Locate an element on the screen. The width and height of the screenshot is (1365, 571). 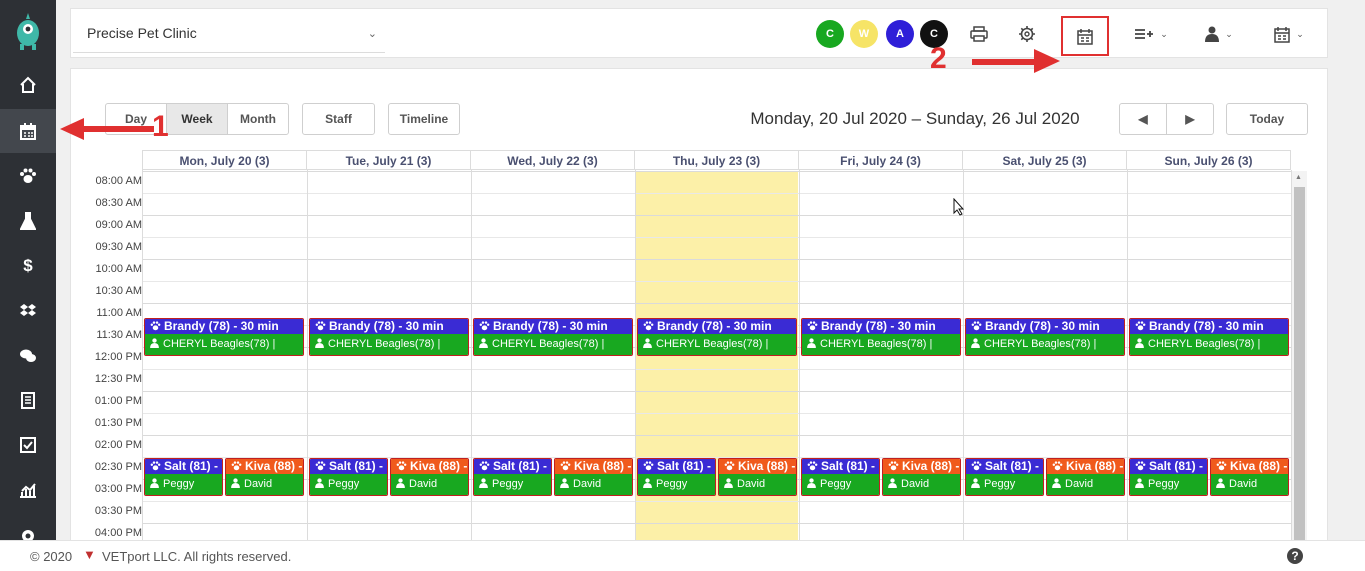
add-list-menu: ⌄ is located at coordinates (1151, 34).